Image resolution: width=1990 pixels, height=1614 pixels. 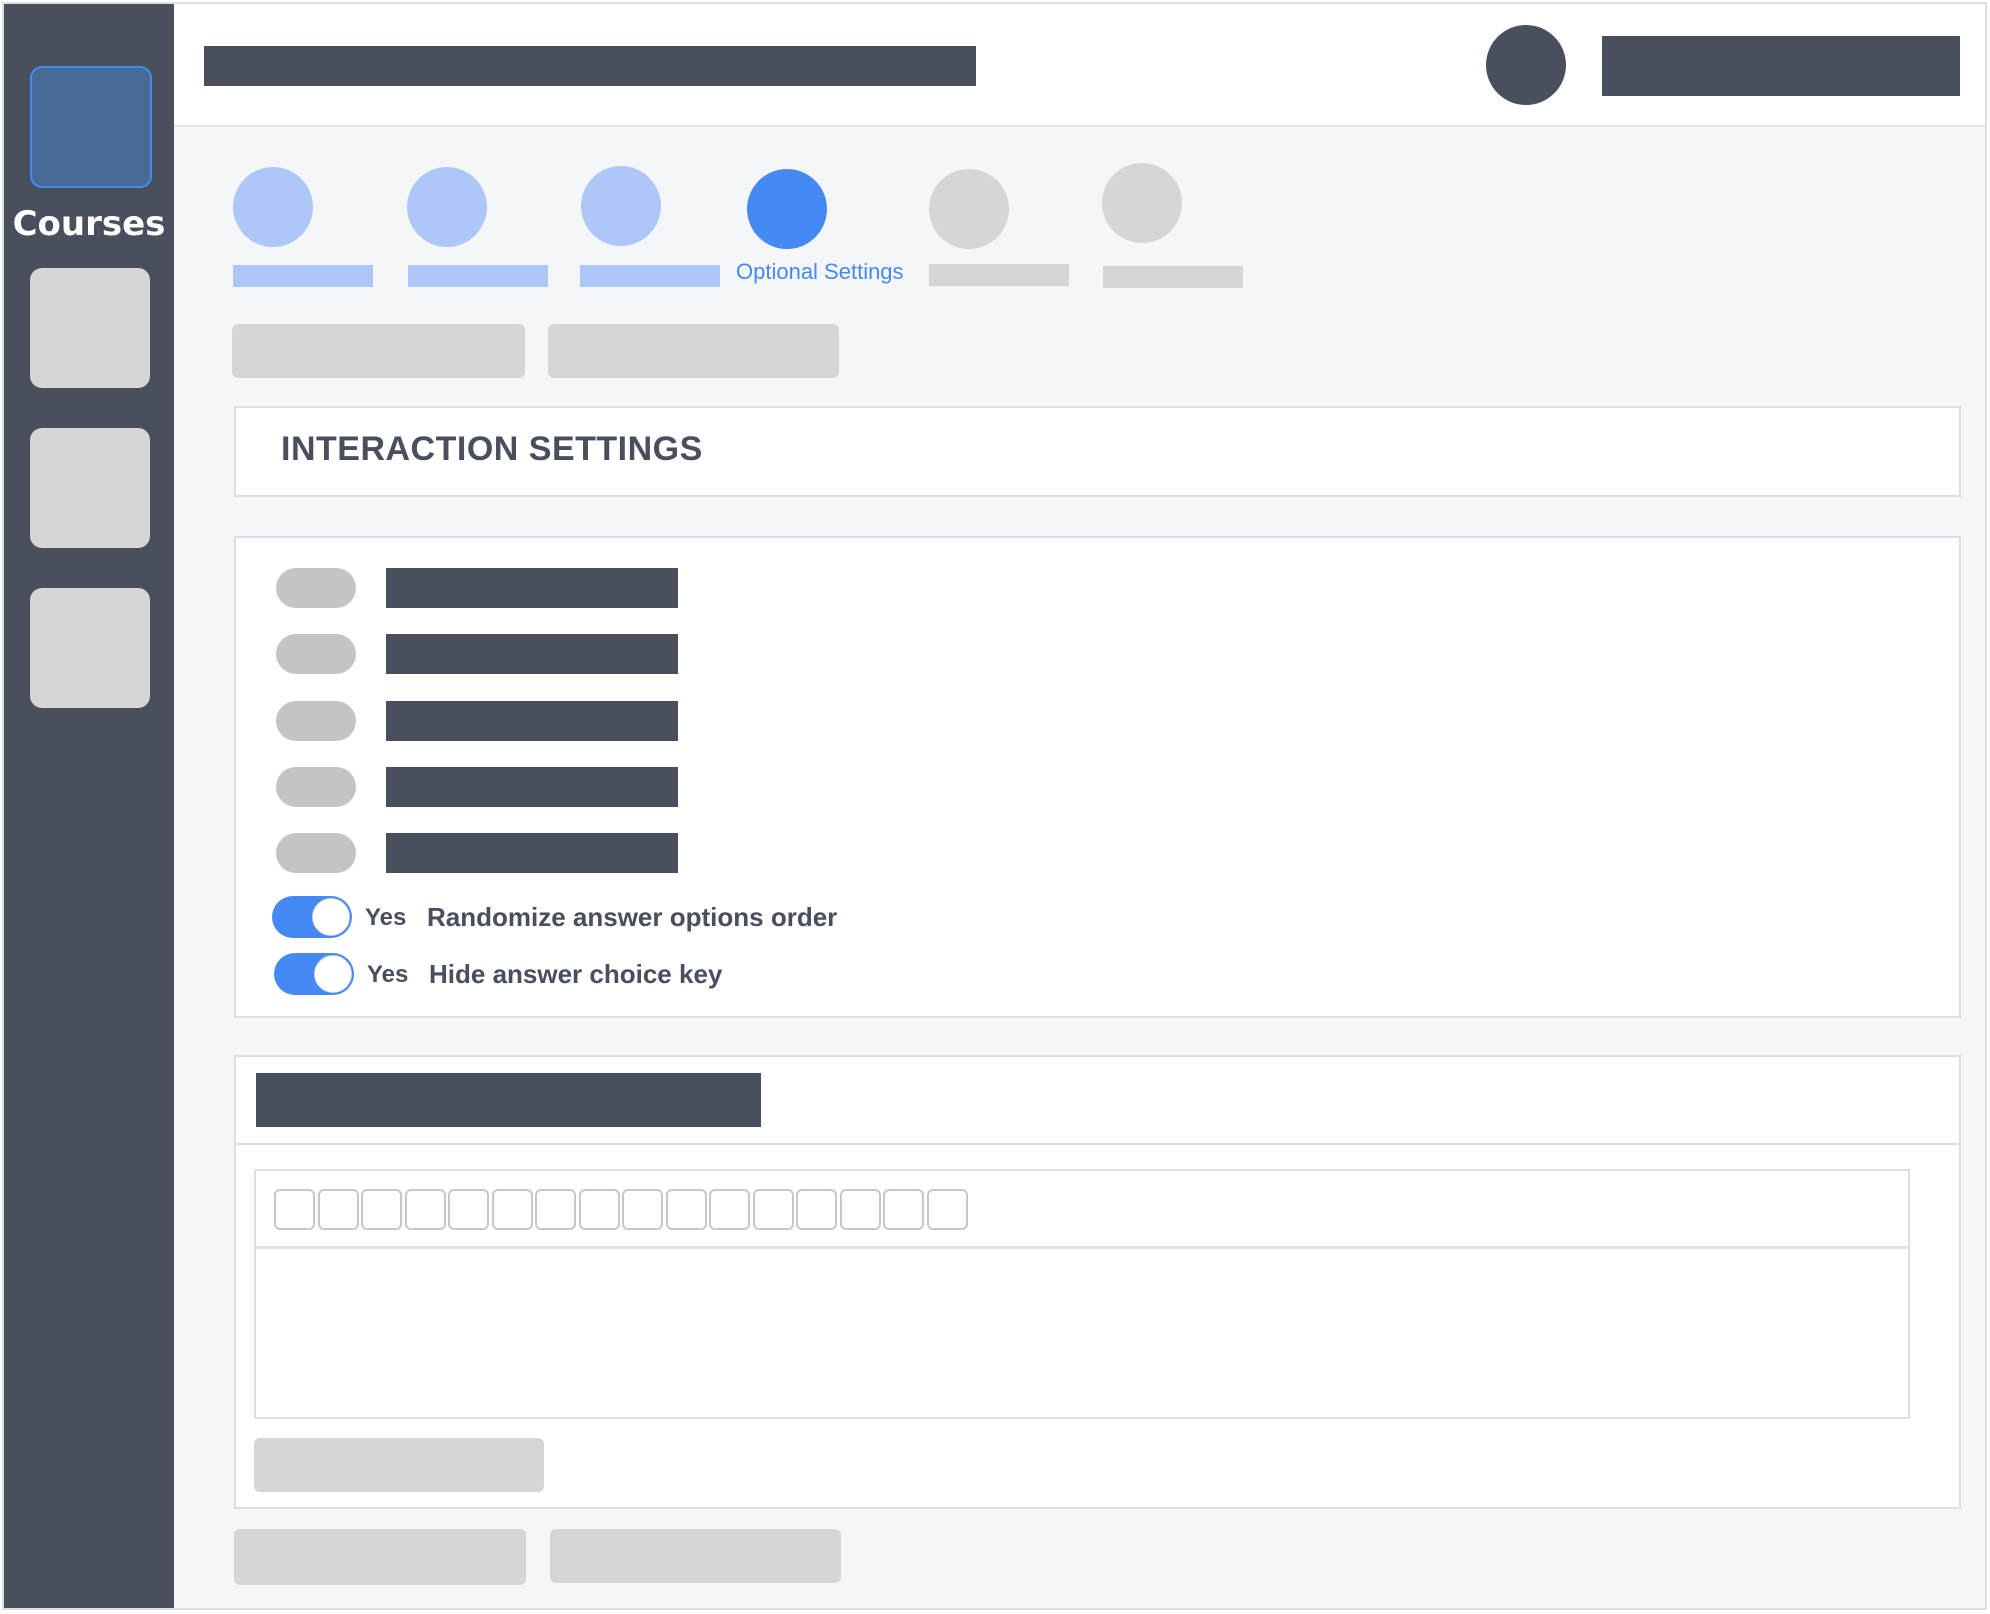 What do you see at coordinates (388, 974) in the screenshot?
I see `hide-key-toggle-state: Yes` at bounding box center [388, 974].